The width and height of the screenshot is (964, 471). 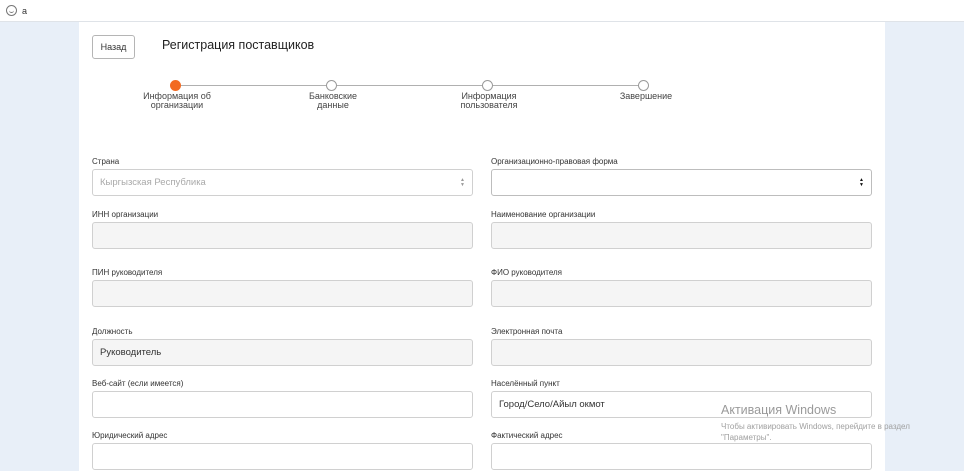 What do you see at coordinates (282, 182) in the screenshot?
I see `country-select: Кыргызская Республика ▲ ▼` at bounding box center [282, 182].